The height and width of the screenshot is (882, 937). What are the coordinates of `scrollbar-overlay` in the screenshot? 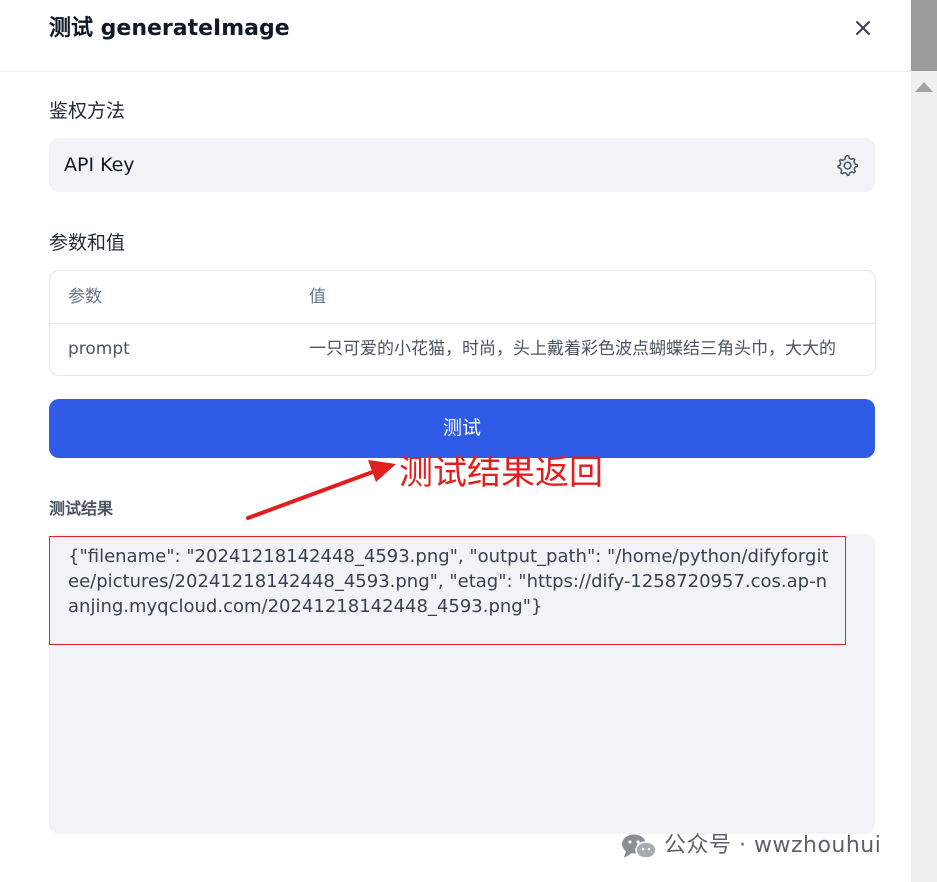 It's located at (924, 35).